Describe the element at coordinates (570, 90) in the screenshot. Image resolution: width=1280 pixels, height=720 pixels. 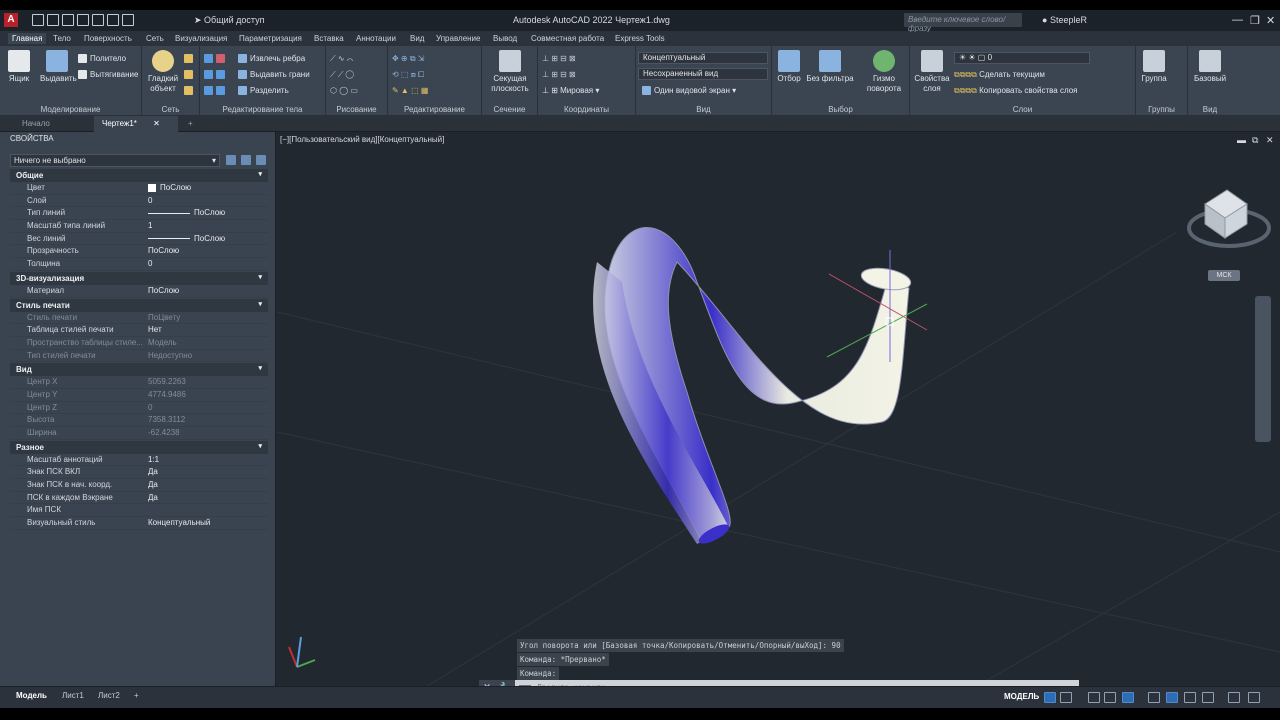
I see `ucs-dropdown: ⊥ ⊞ Мировая ▾` at that location.